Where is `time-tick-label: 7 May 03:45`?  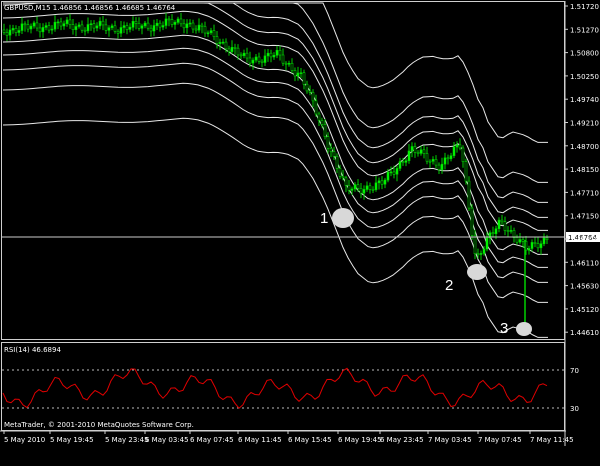 time-tick-label: 7 May 03:45 is located at coordinates (450, 440).